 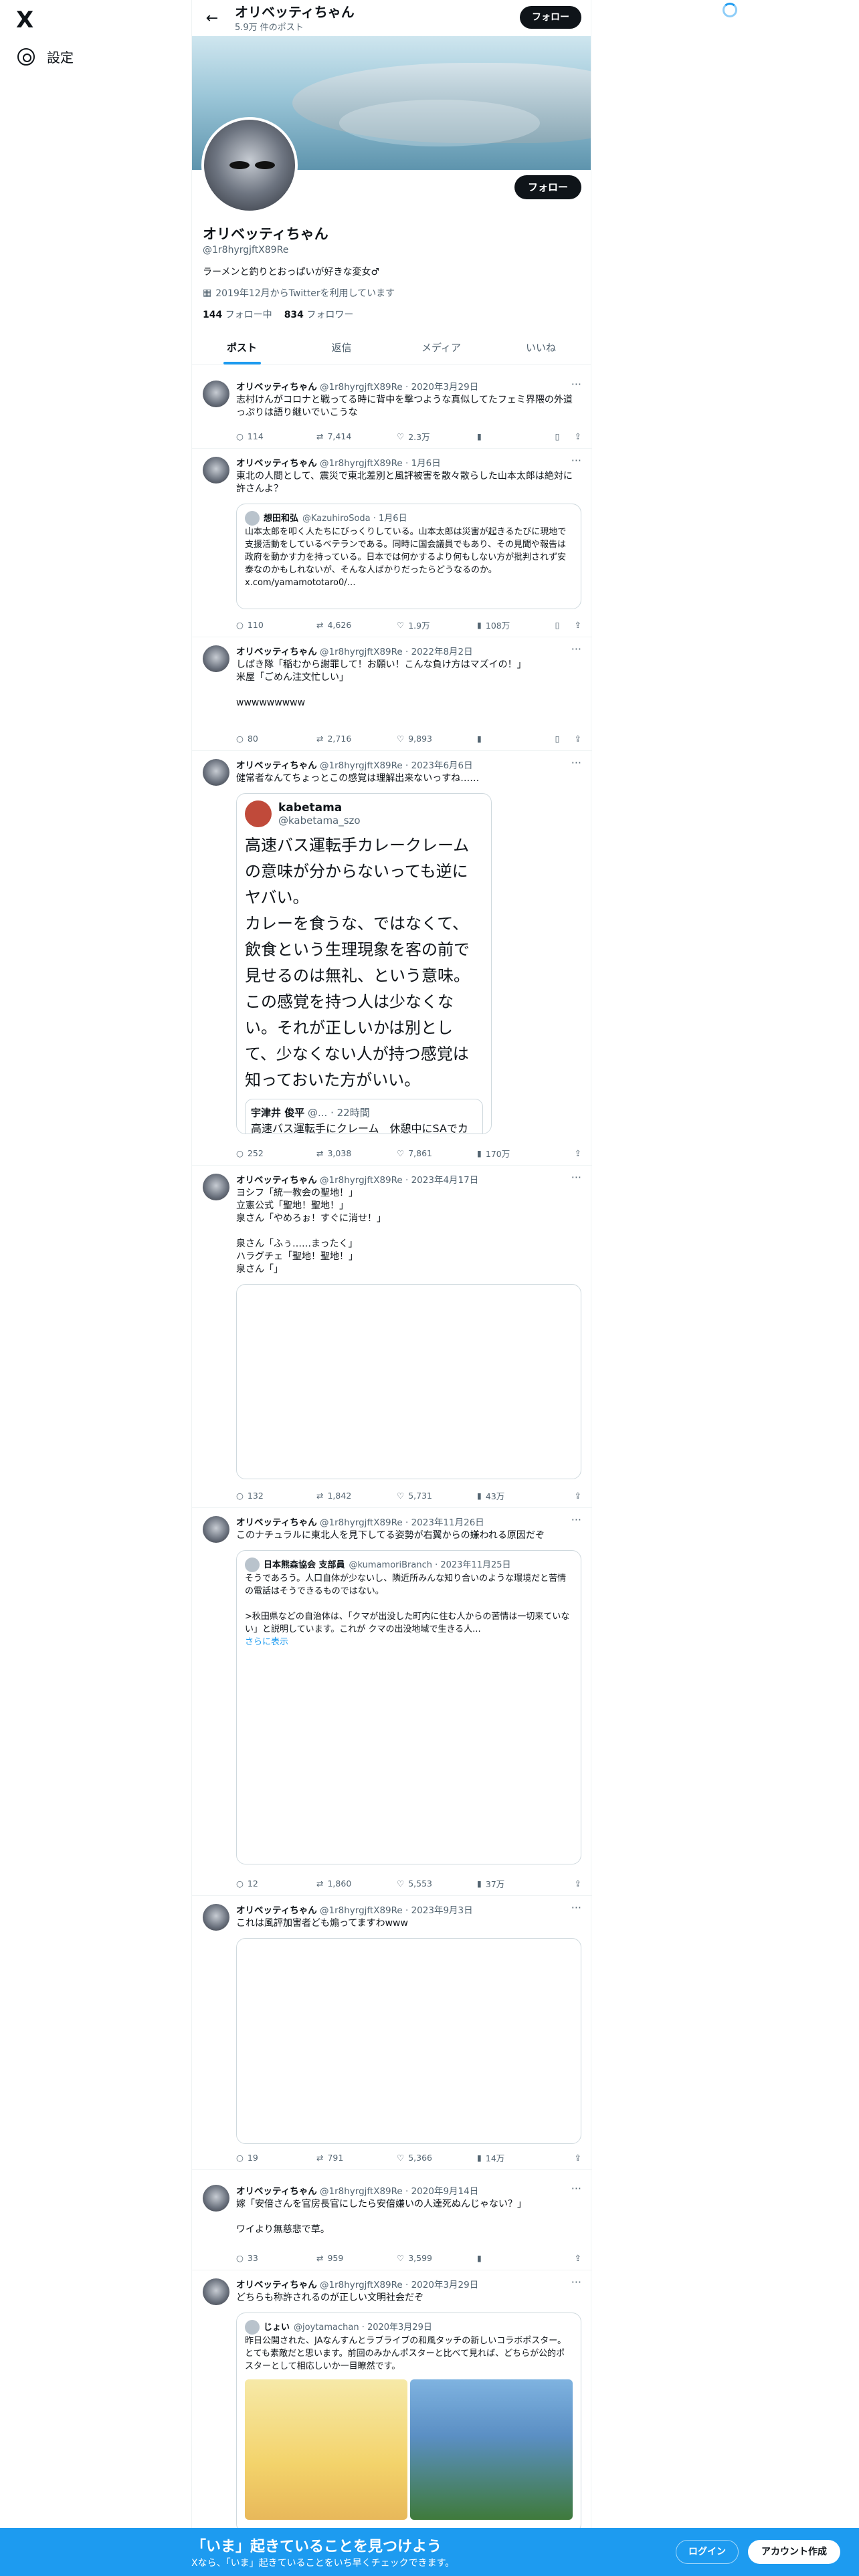 What do you see at coordinates (276, 1496) in the screenshot?
I see `reply-button: ○ 132` at bounding box center [276, 1496].